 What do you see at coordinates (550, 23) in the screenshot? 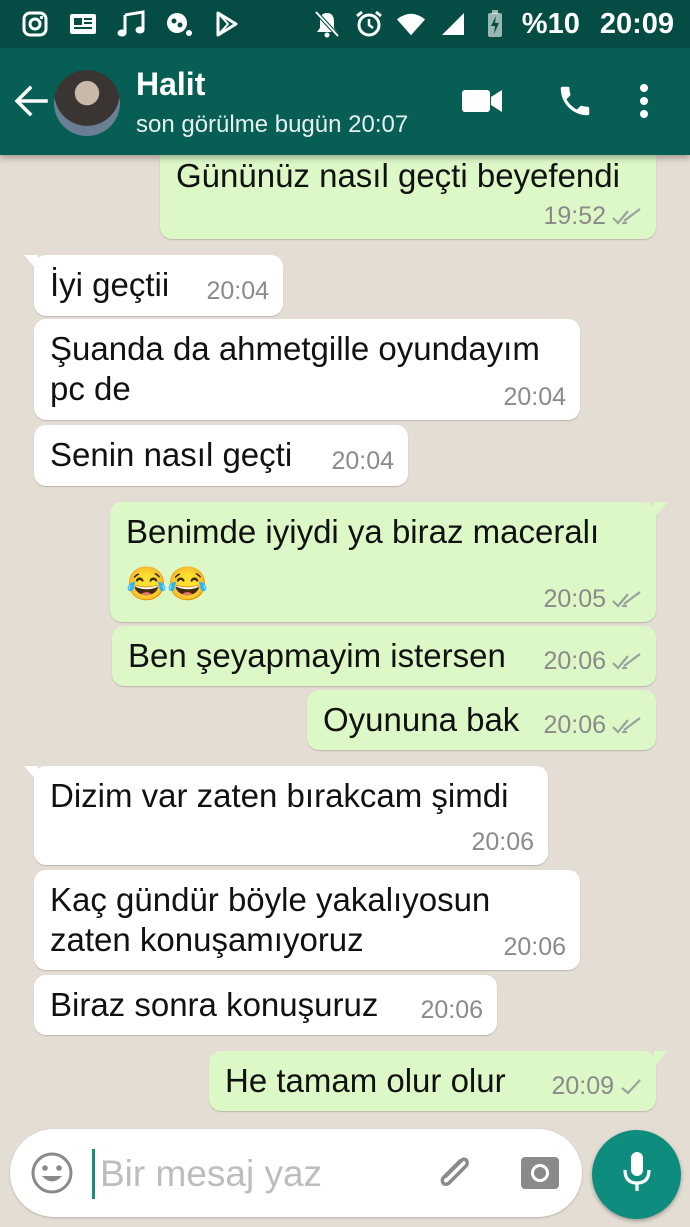
I see `battery-percentage: %10` at bounding box center [550, 23].